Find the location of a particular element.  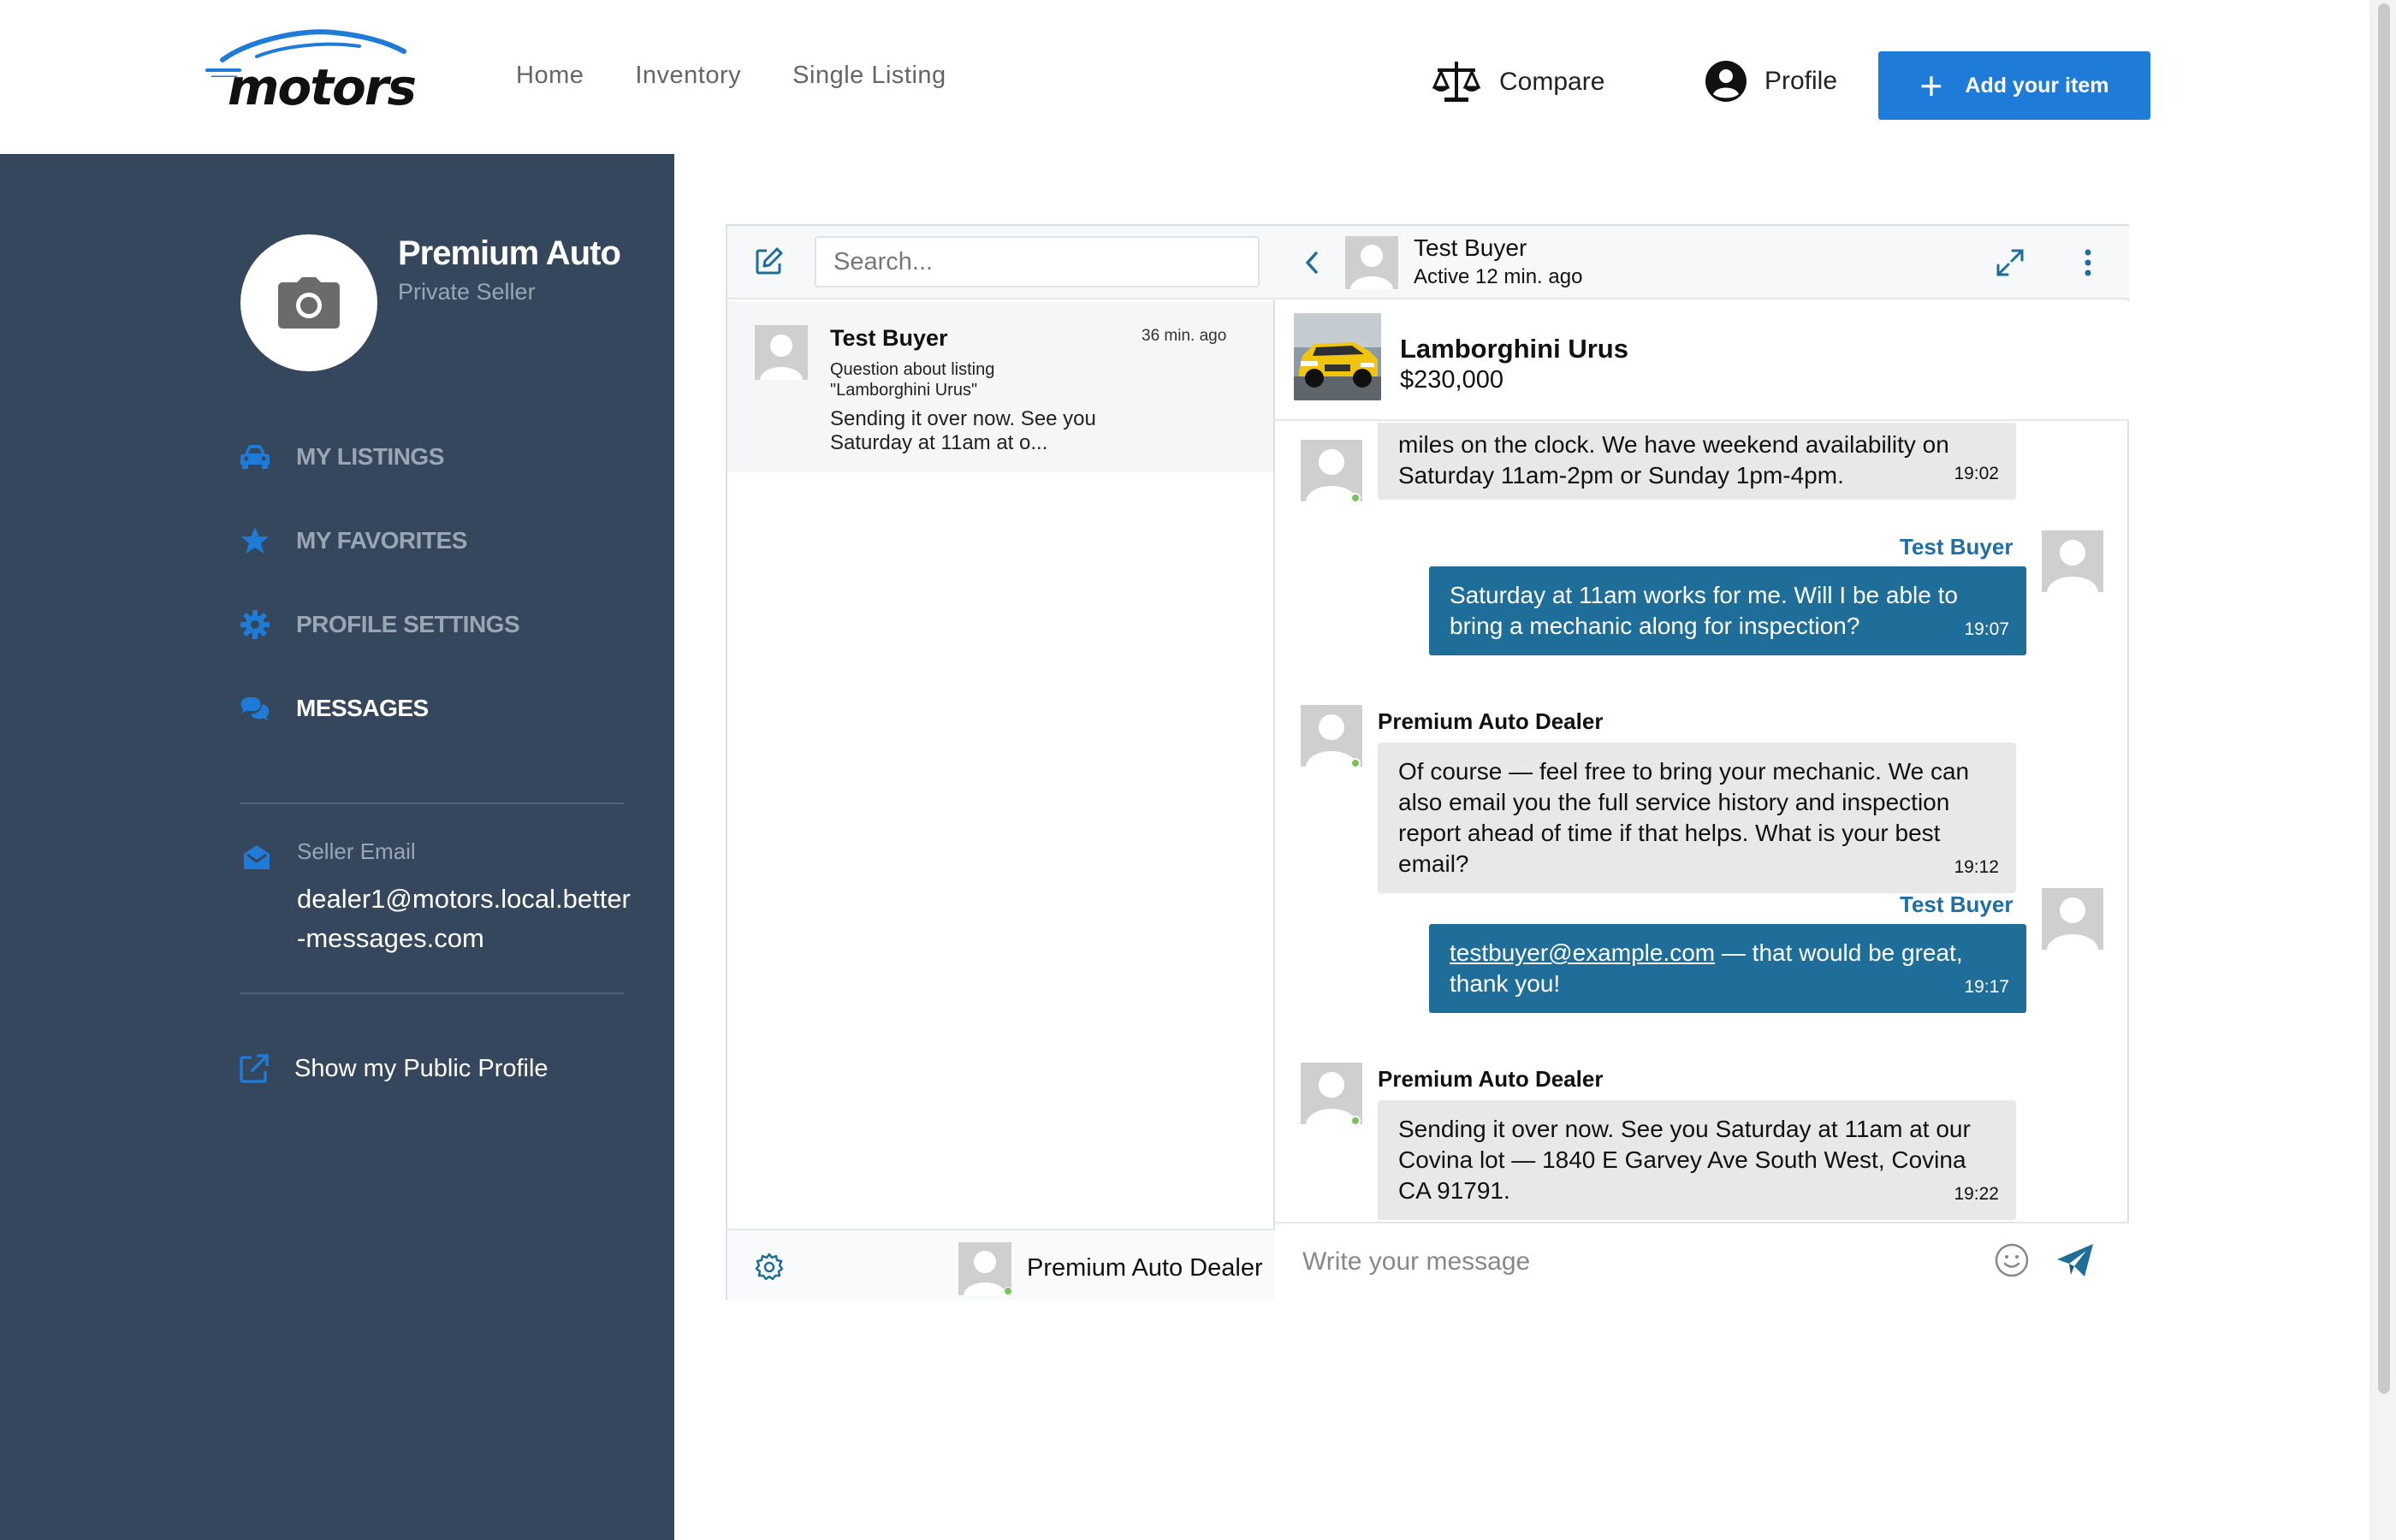

menu-messages: MESSAGES is located at coordinates (334, 708).